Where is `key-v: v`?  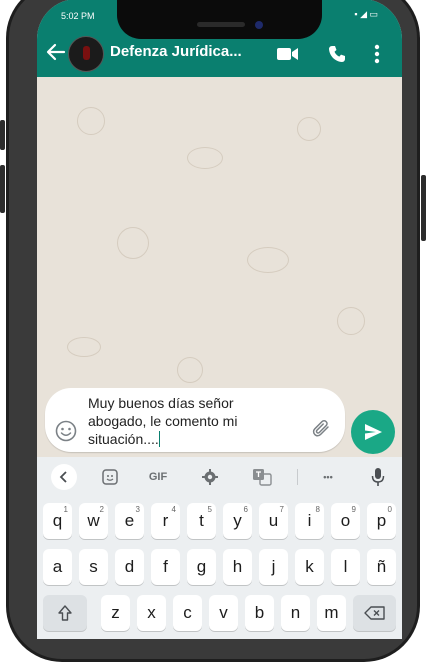 key-v: v is located at coordinates (223, 613).